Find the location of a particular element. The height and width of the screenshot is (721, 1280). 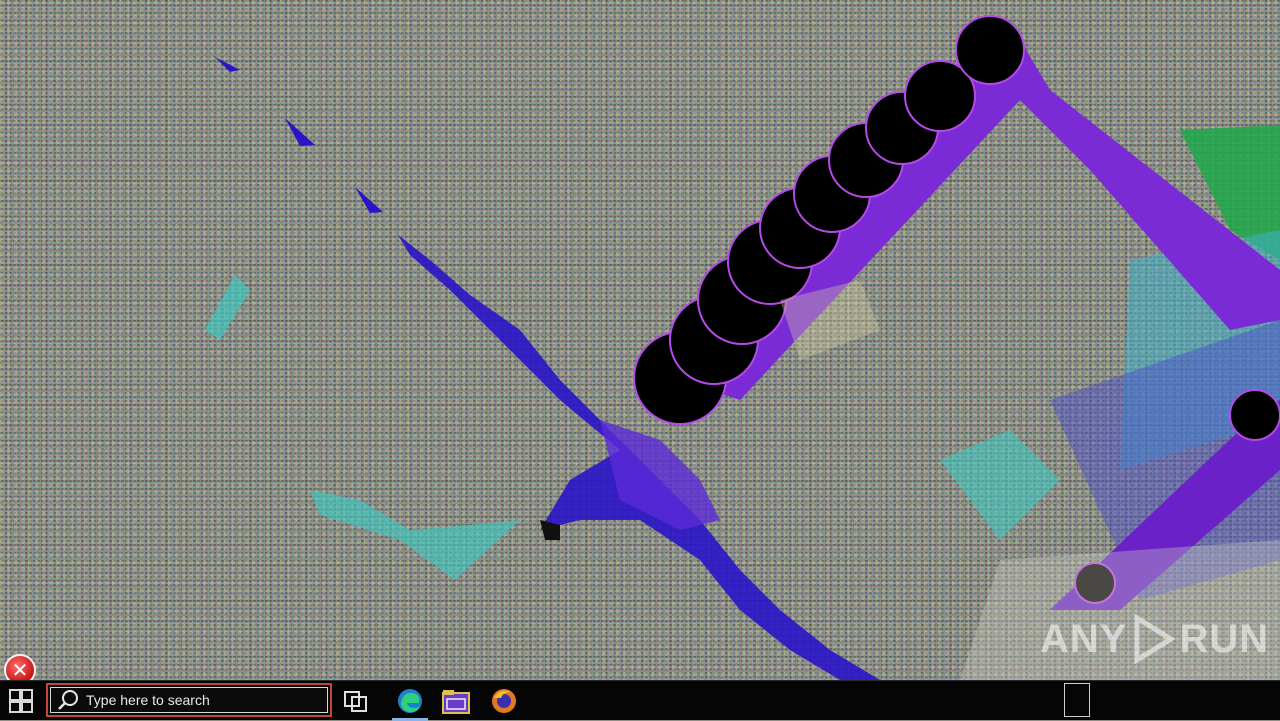

file-explorer-button is located at coordinates (456, 701).